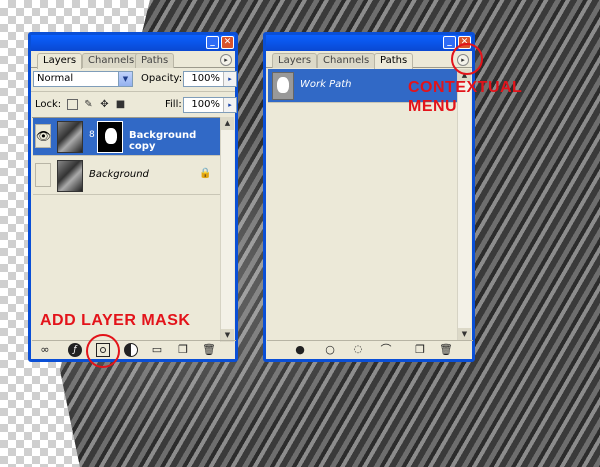 This screenshot has width=600, height=467. Describe the element at coordinates (283, 86) in the screenshot. I see `path-thumbnail` at that location.